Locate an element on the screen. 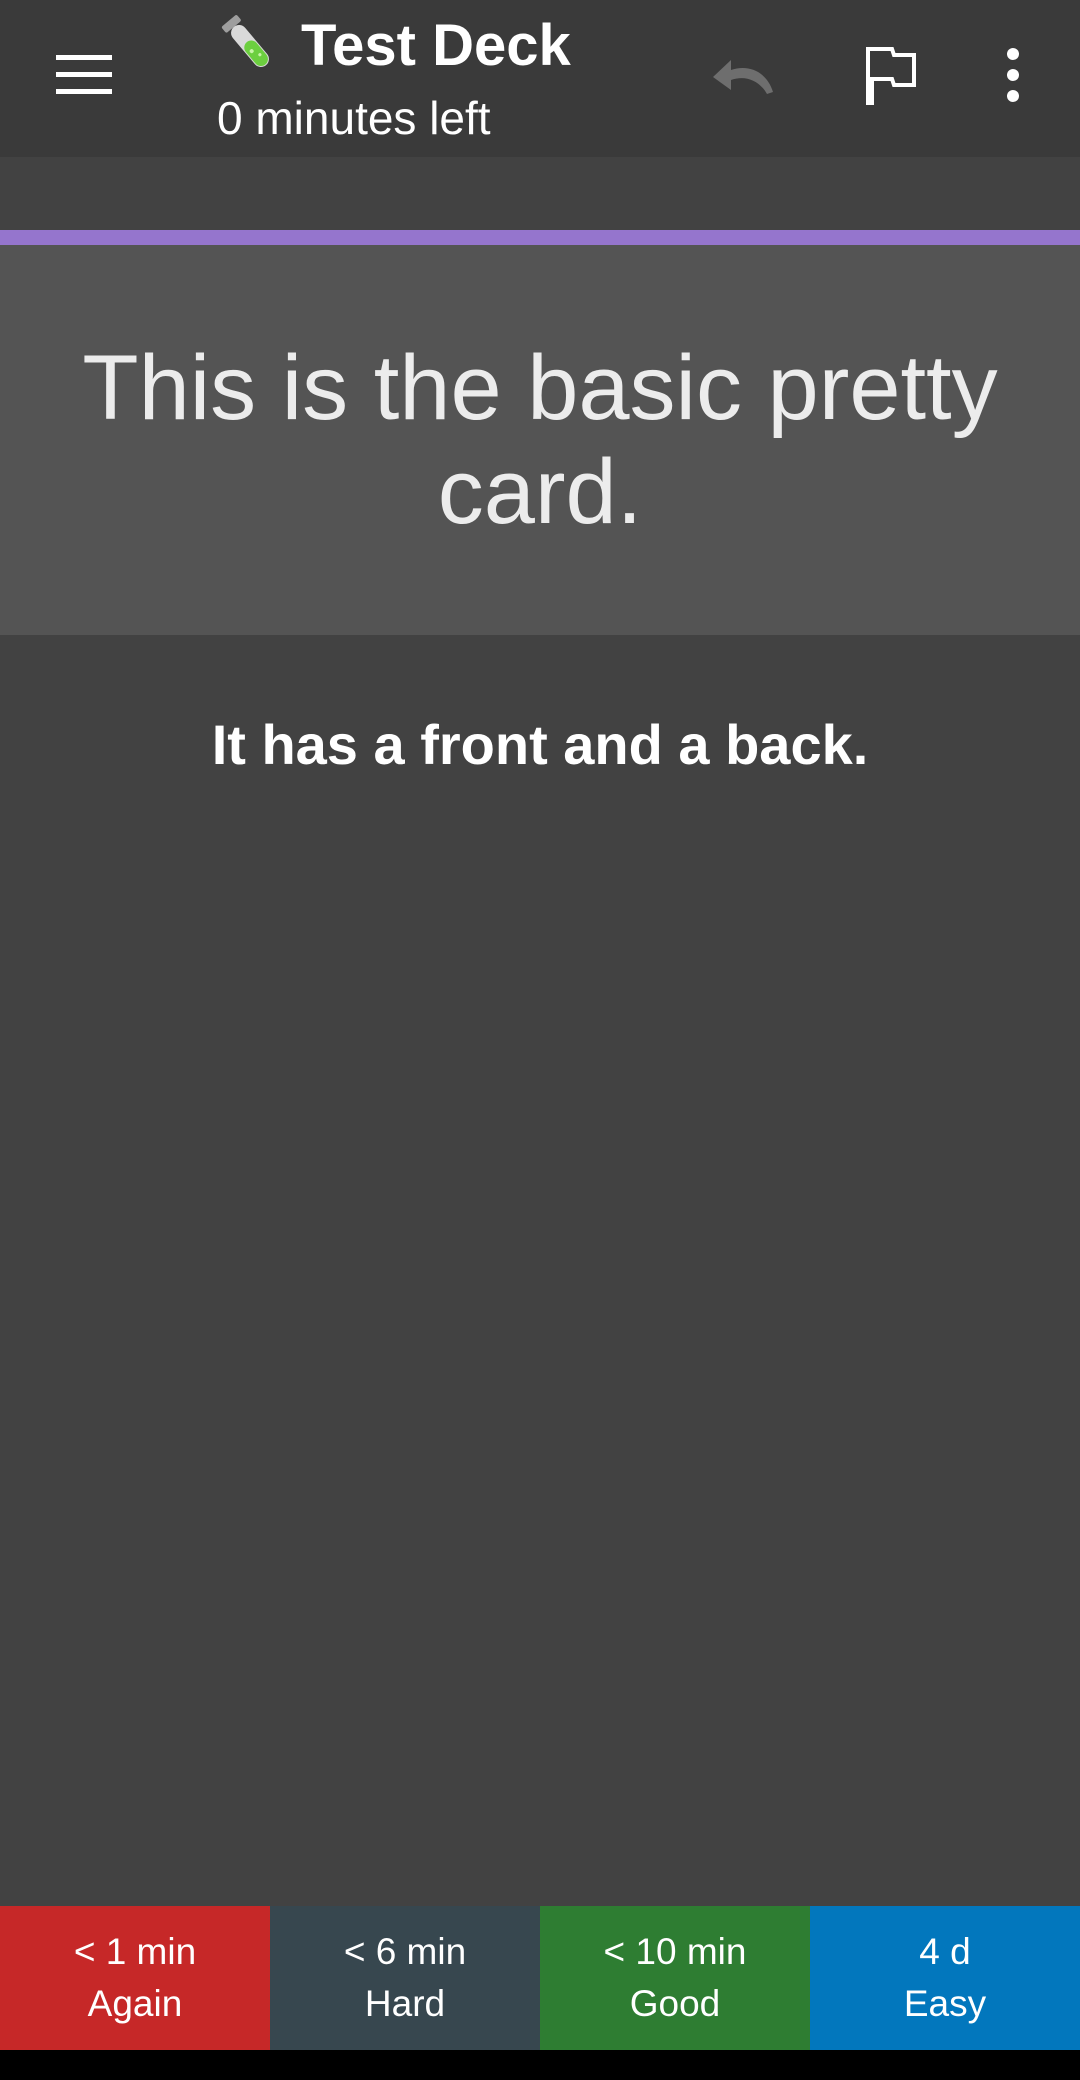 The image size is (1080, 2080). good-button: < 10 min Good is located at coordinates (675, 1978).